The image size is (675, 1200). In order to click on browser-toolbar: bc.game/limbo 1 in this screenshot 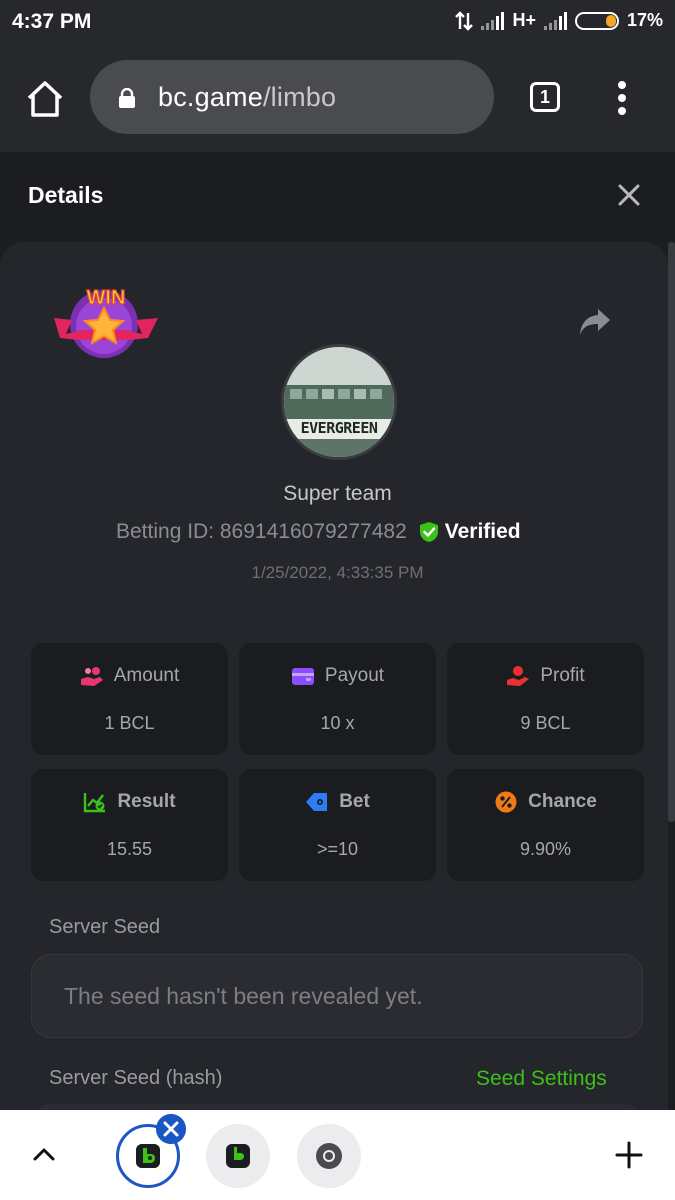, I will do `click(337, 99)`.